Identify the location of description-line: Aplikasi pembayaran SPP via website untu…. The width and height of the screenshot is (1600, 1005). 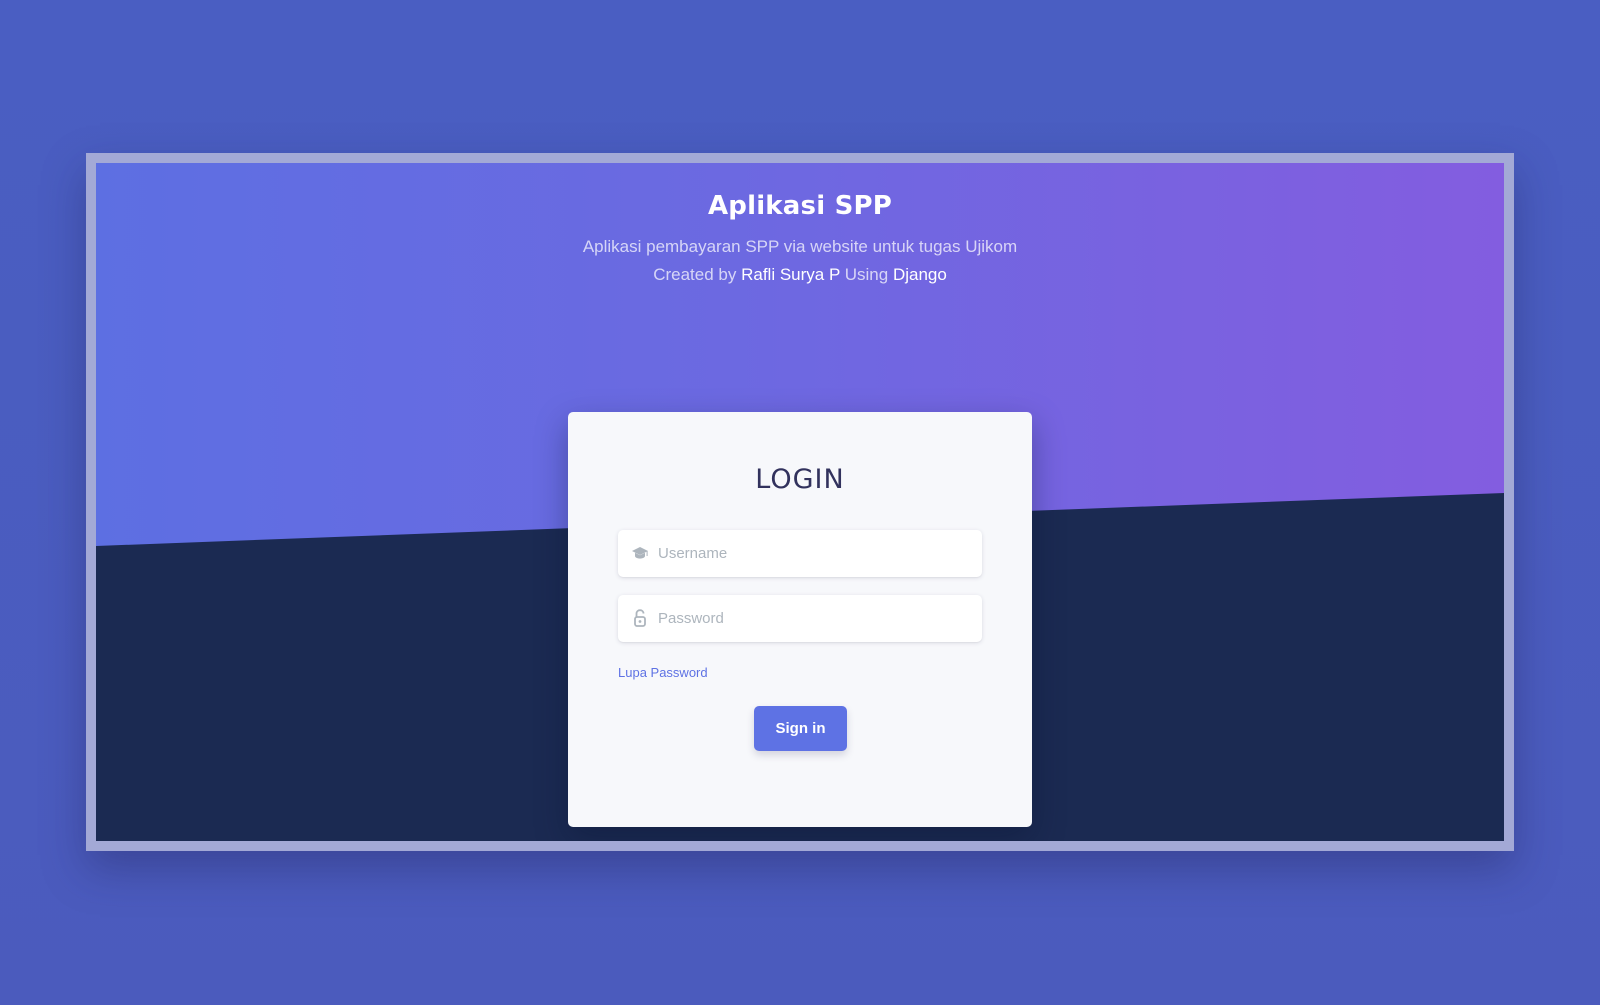
(800, 246).